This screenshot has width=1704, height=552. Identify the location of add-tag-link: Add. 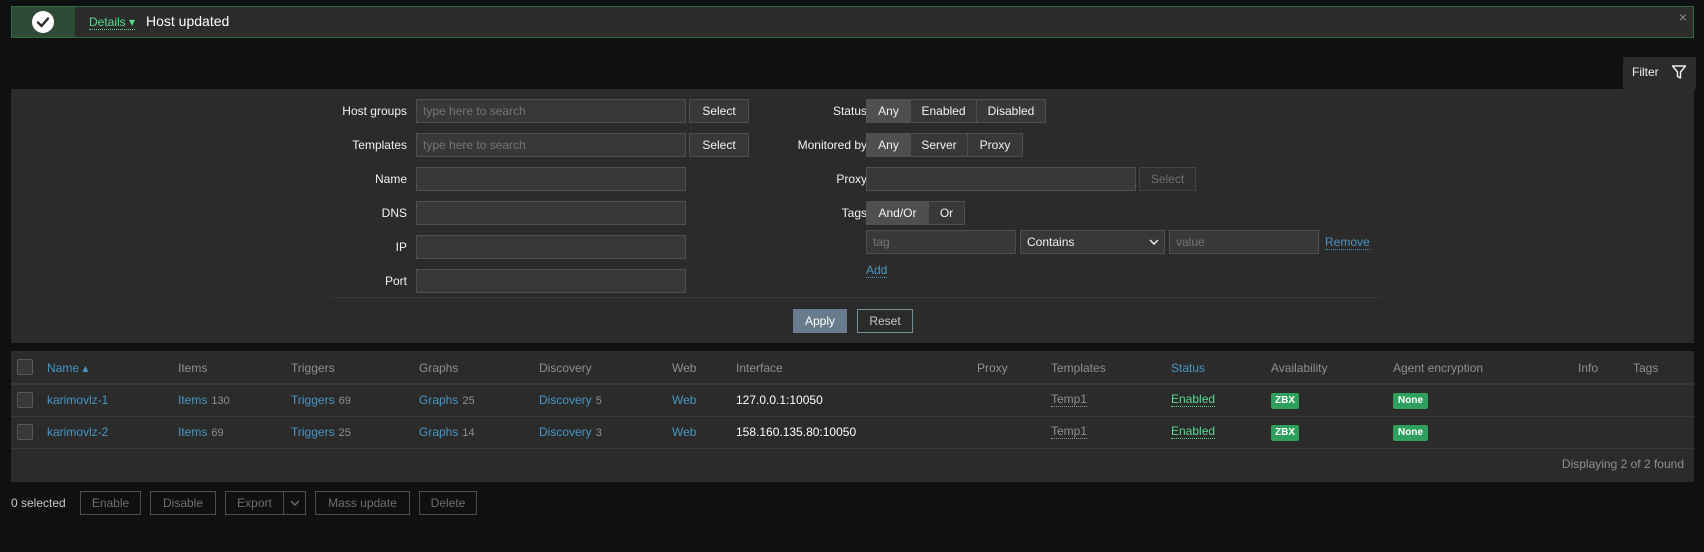
(877, 270).